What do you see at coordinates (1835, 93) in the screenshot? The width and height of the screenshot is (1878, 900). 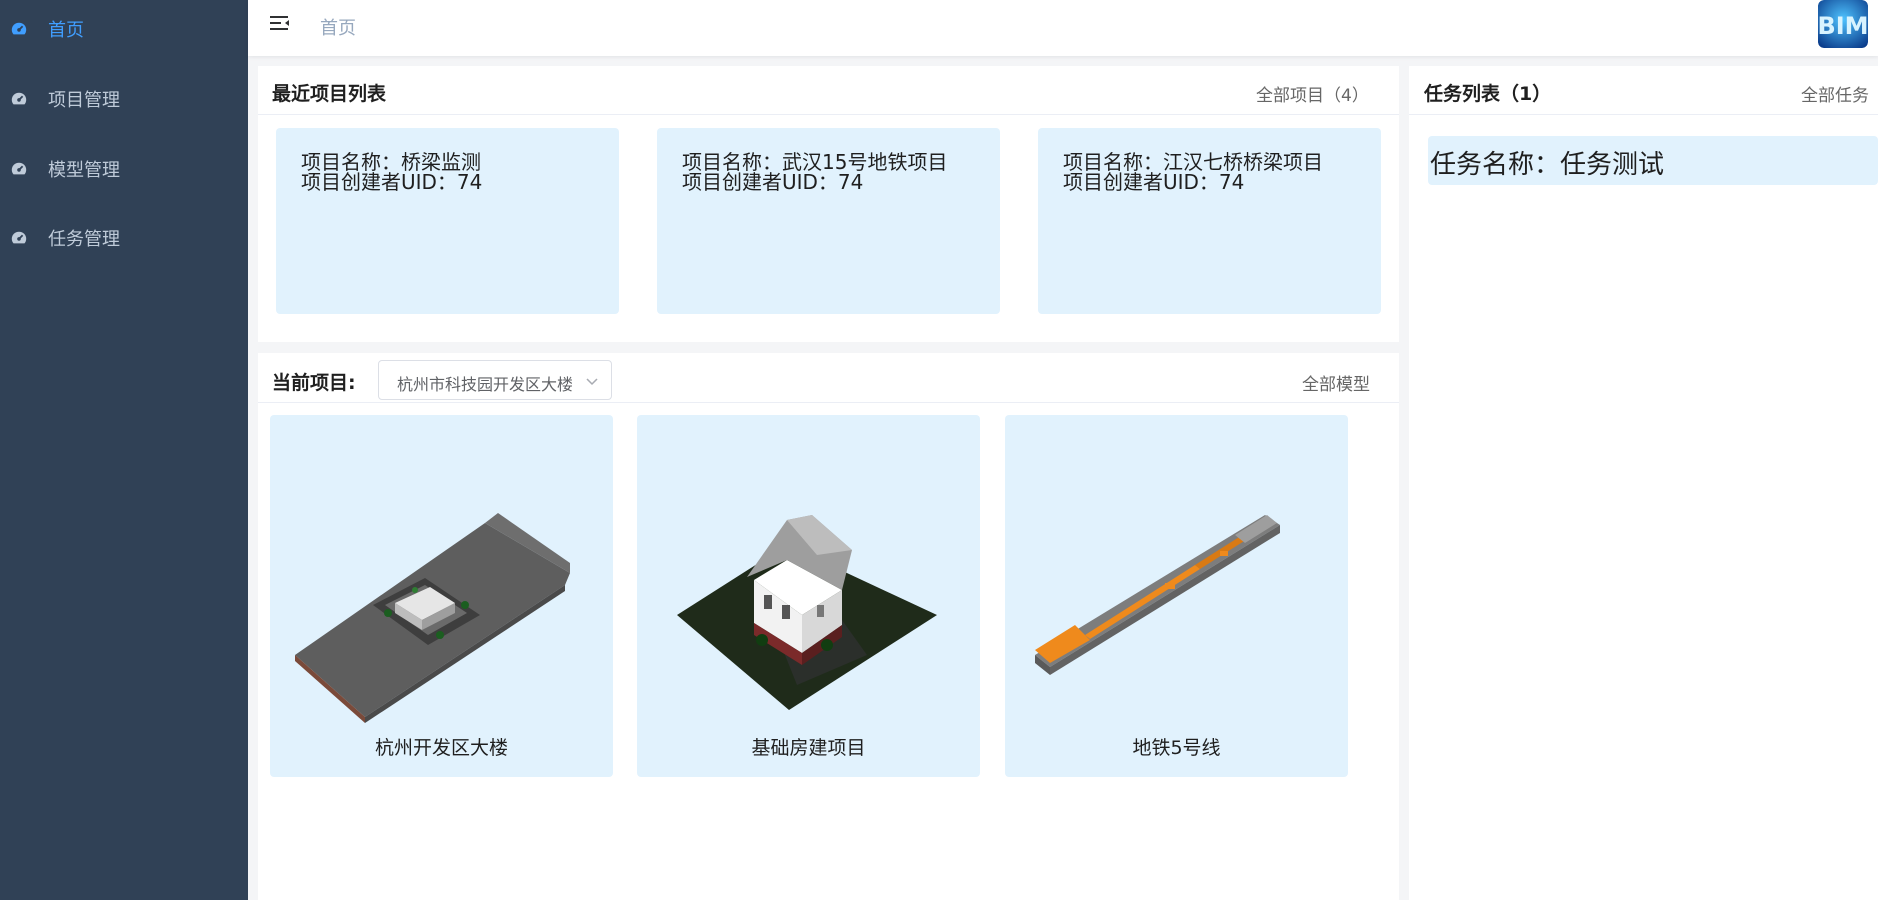 I see `all-tasks-link: 全部任务` at bounding box center [1835, 93].